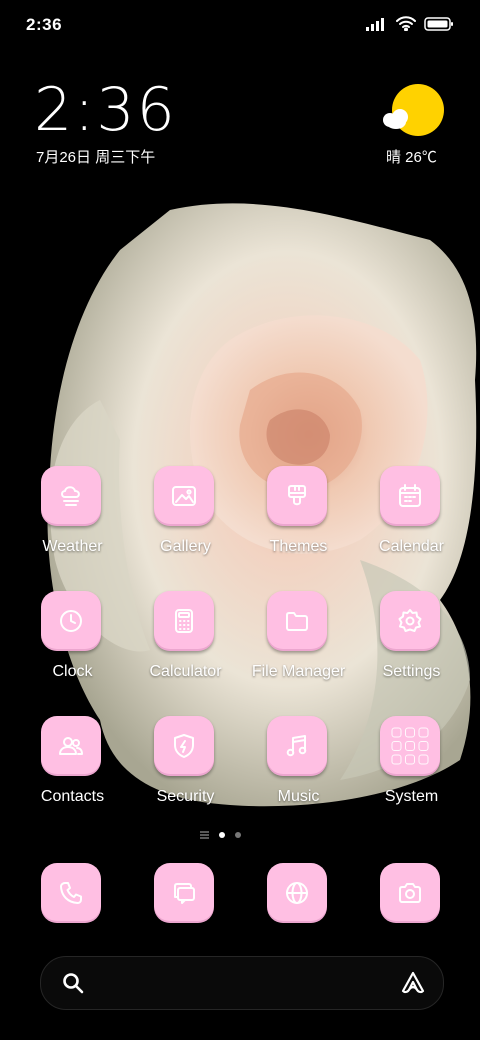 The image size is (480, 1040). Describe the element at coordinates (297, 746) in the screenshot. I see `music-icon` at that location.